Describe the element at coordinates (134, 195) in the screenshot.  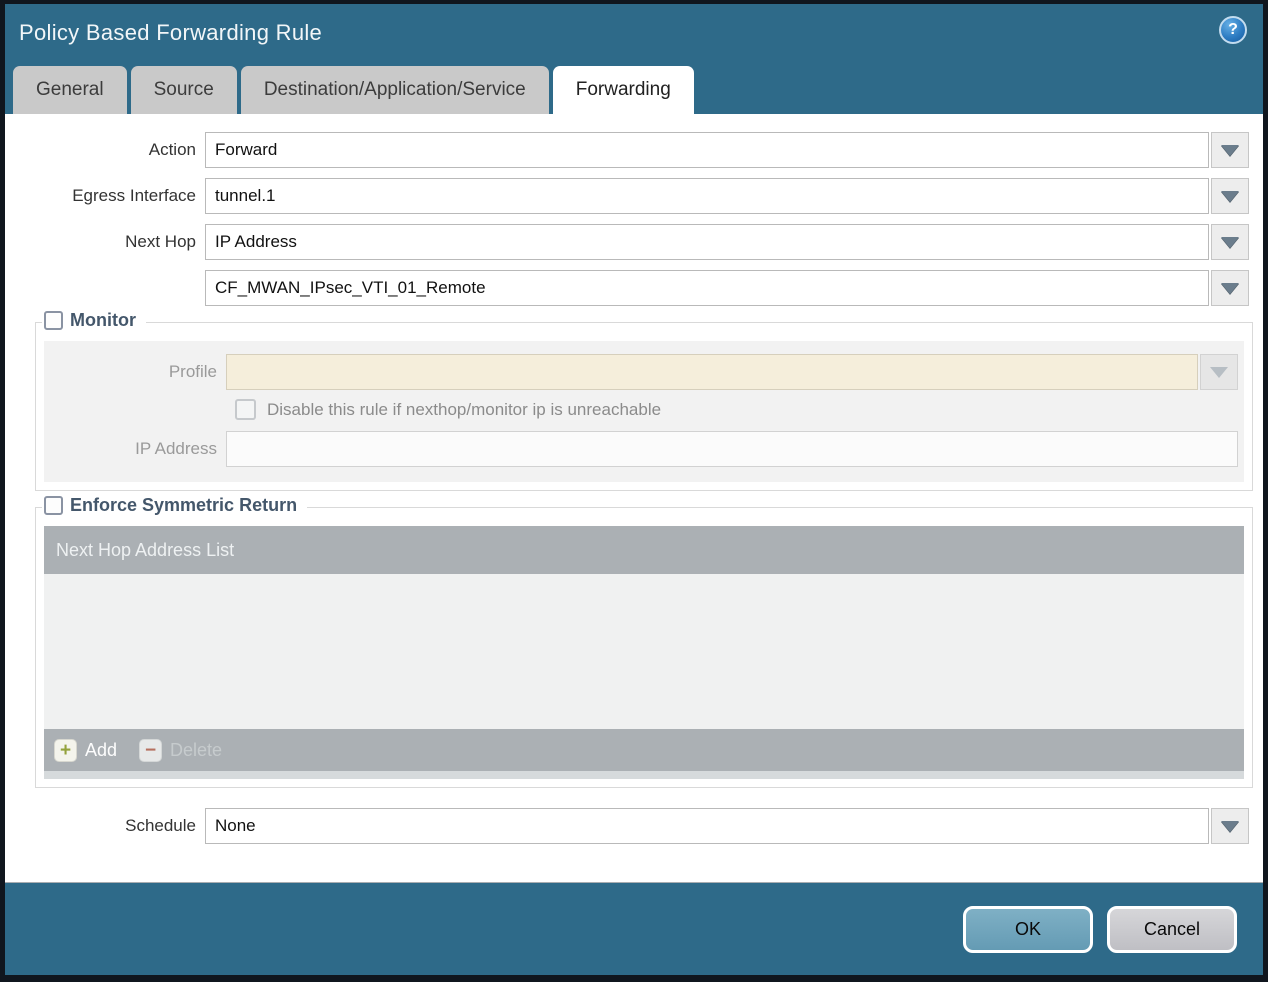
I see `egress-interface-label: Egress Interface` at that location.